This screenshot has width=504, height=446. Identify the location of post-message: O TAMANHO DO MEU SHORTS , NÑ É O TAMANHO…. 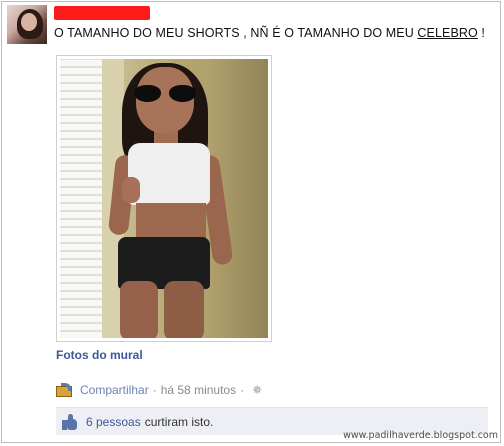
(274, 33).